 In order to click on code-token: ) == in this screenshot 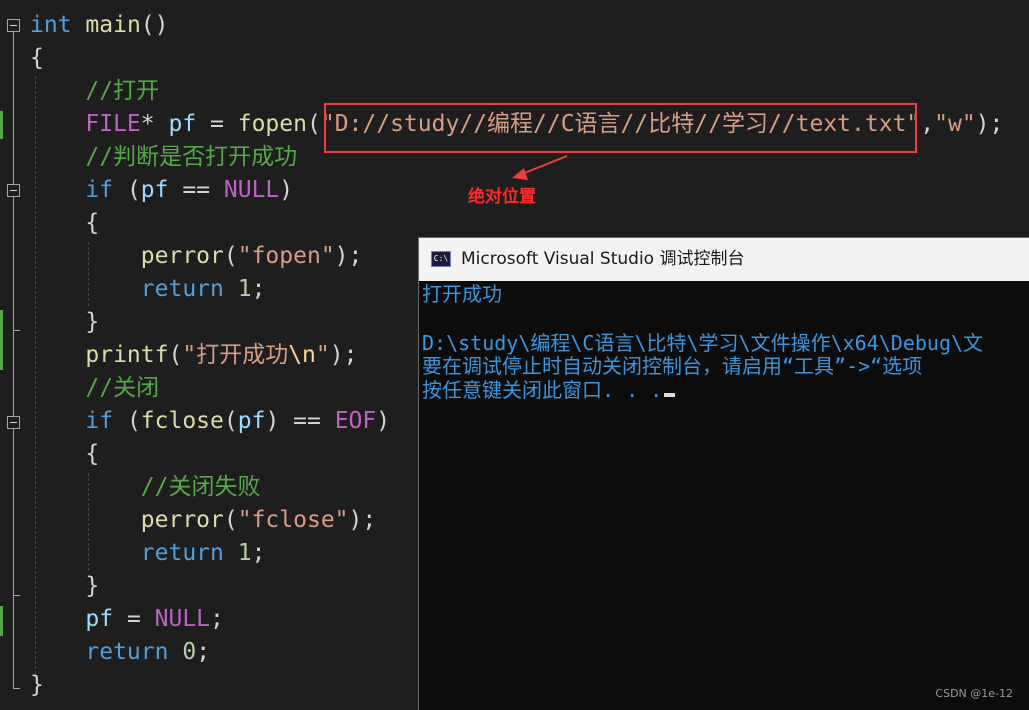, I will do `click(300, 421)`.